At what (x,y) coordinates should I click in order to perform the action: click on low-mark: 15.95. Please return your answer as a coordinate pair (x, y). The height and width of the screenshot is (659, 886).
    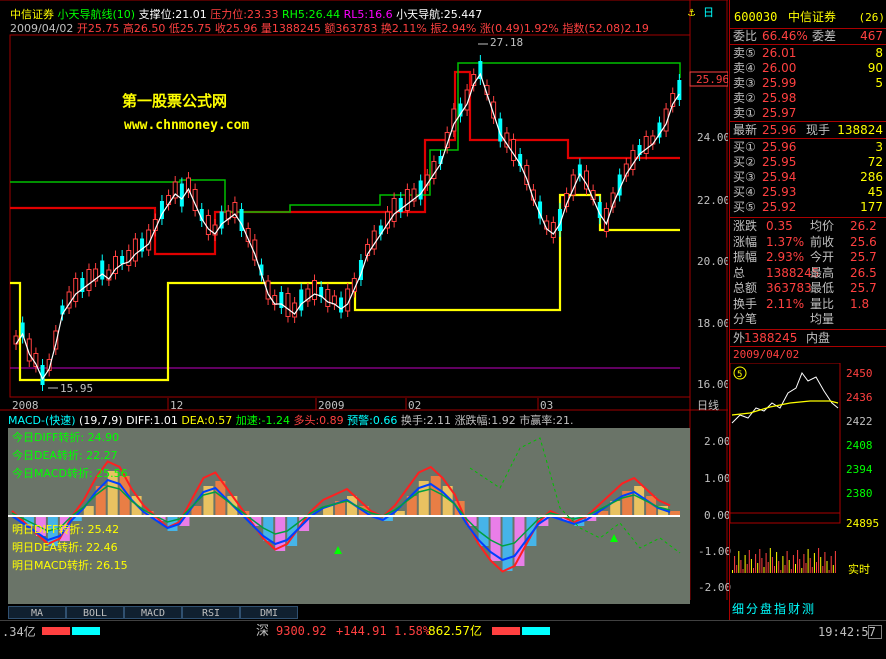
    Looking at the image, I should click on (76, 388).